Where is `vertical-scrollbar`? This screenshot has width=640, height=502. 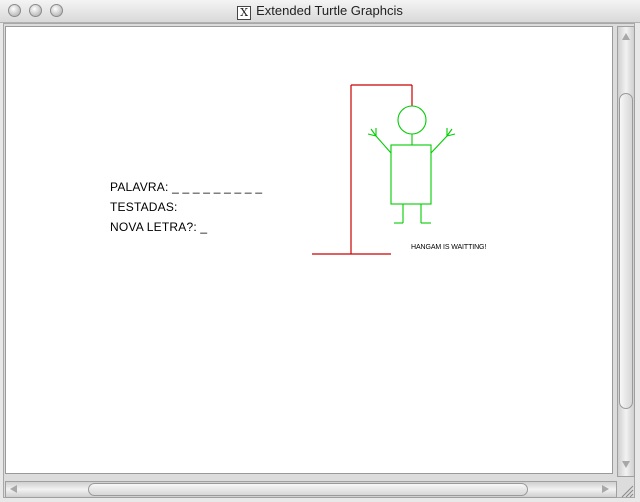 vertical-scrollbar is located at coordinates (626, 251).